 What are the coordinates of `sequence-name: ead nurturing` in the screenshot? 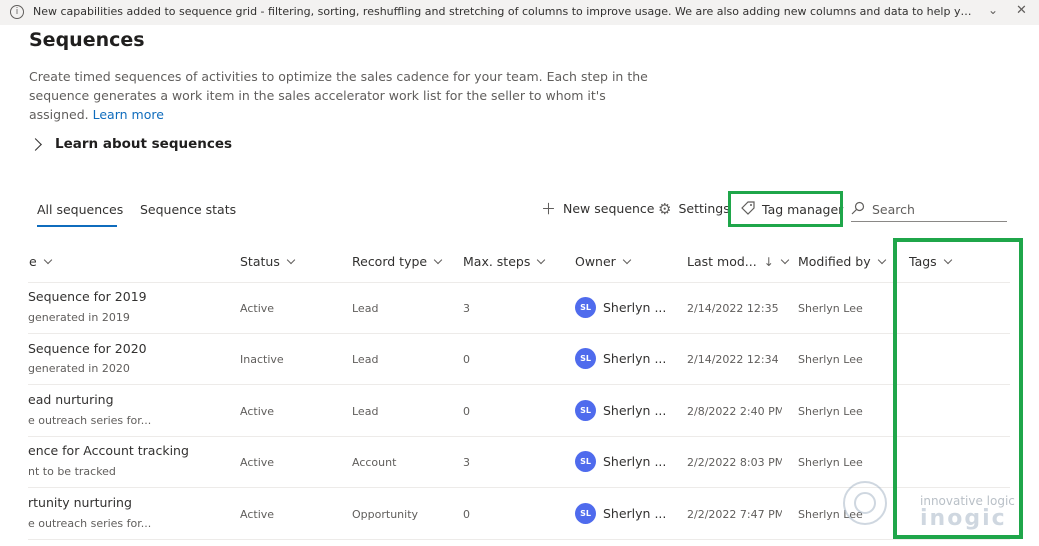 It's located at (71, 399).